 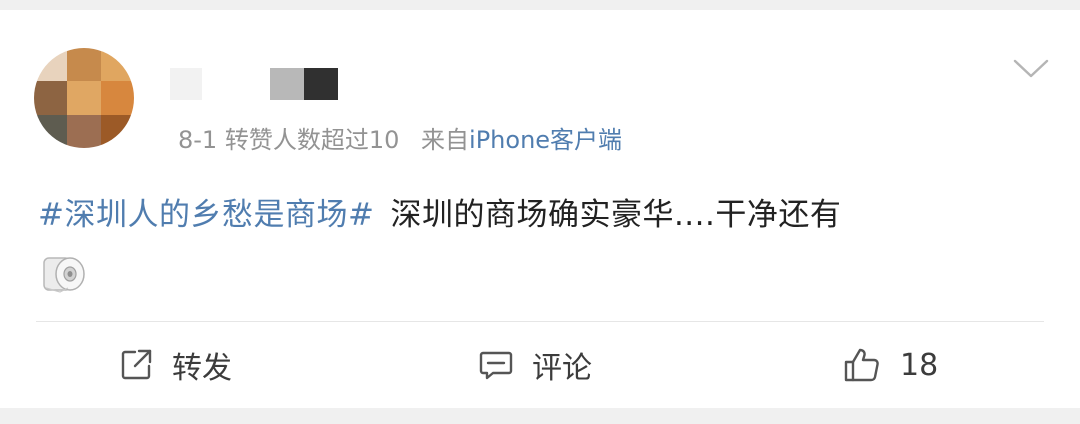 I want to click on source-prefix: 来自, so click(x=445, y=140).